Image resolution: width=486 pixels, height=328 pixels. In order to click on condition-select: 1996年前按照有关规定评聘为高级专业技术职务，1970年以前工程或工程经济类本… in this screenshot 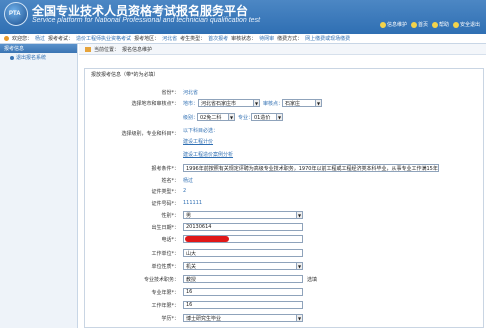, I will do `click(311, 168)`.